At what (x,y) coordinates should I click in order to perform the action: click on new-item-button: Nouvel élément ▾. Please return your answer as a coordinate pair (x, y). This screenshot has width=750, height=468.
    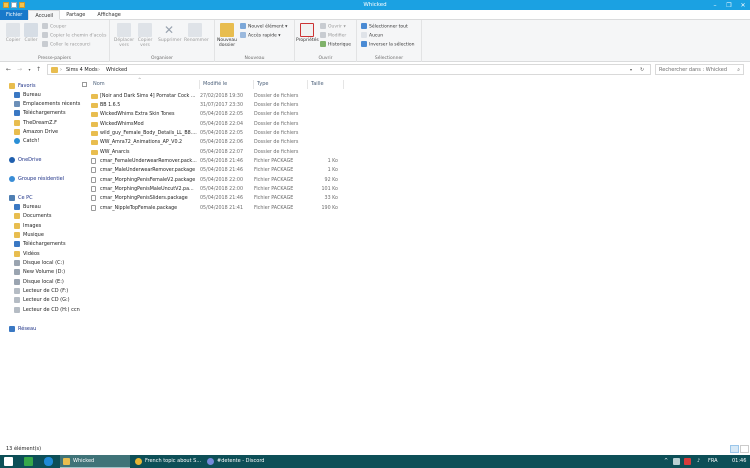
    Looking at the image, I should click on (263, 27).